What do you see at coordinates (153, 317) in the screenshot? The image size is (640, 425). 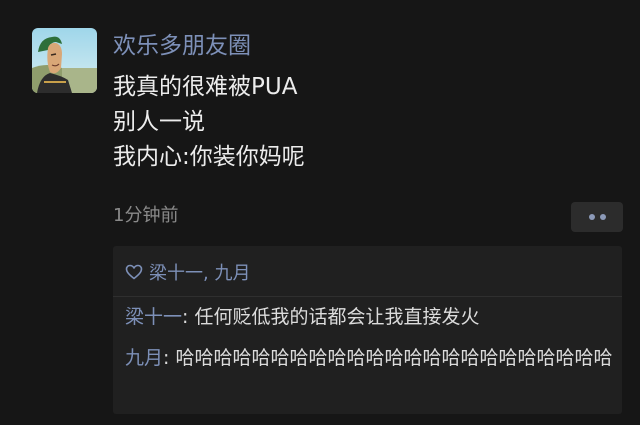 I see `commenter-name: 梁十一` at bounding box center [153, 317].